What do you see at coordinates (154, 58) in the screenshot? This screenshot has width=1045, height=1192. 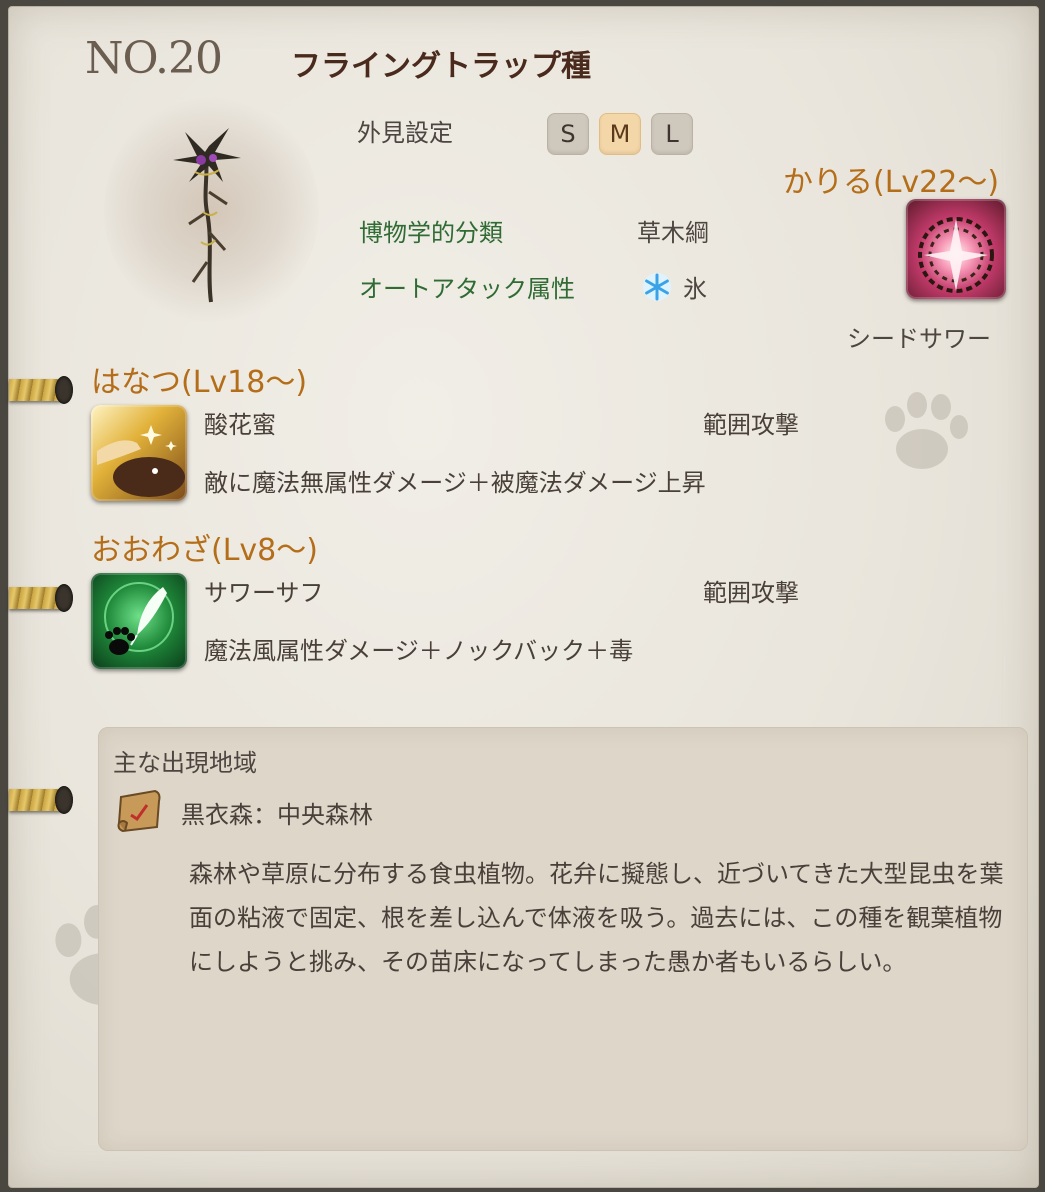 I see `entry-number: NO.20` at bounding box center [154, 58].